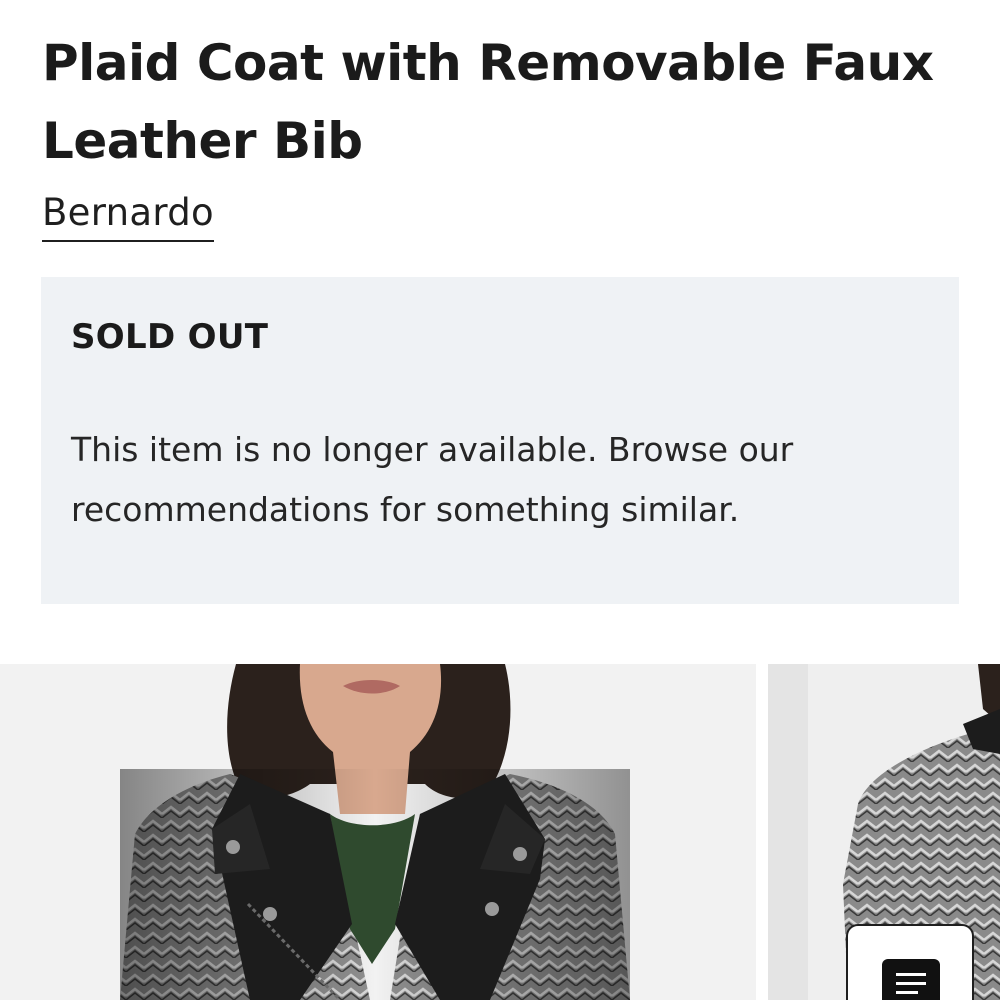  I want to click on list-icon, so click(911, 979).